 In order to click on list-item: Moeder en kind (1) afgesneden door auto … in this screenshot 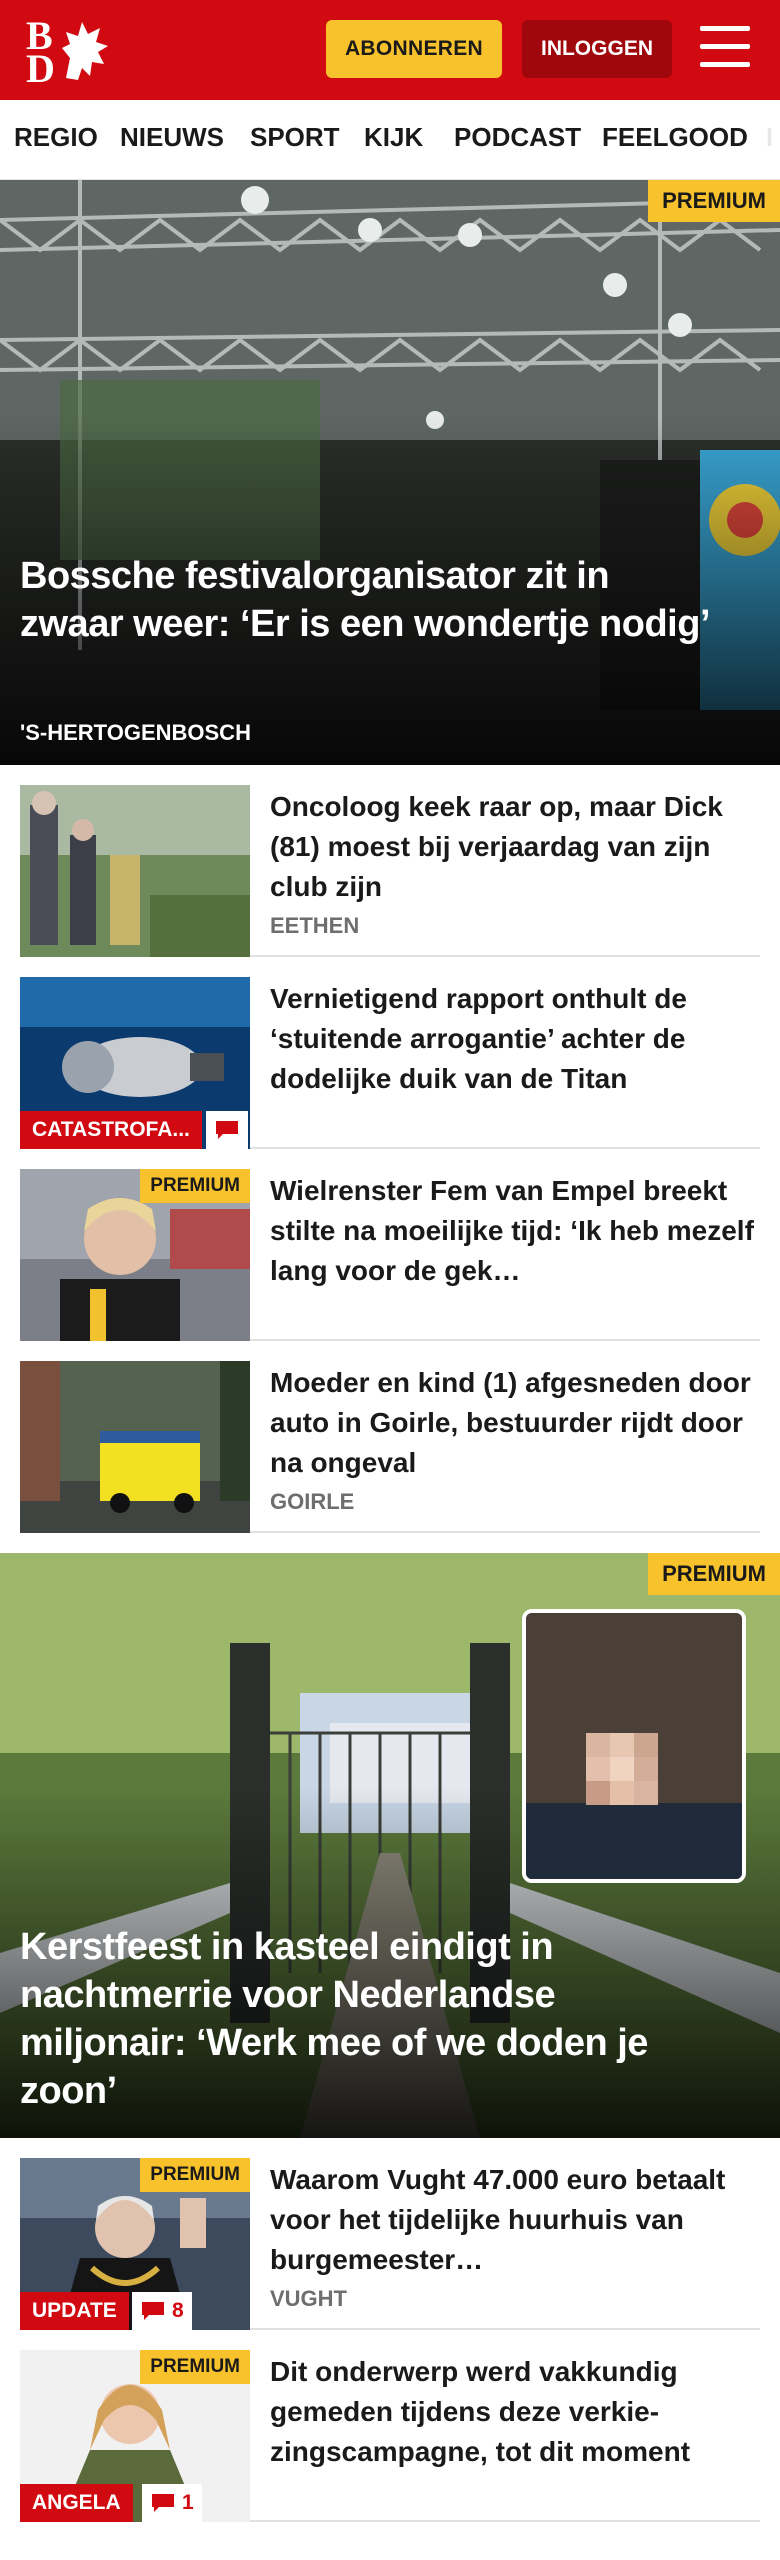, I will do `click(390, 1447)`.